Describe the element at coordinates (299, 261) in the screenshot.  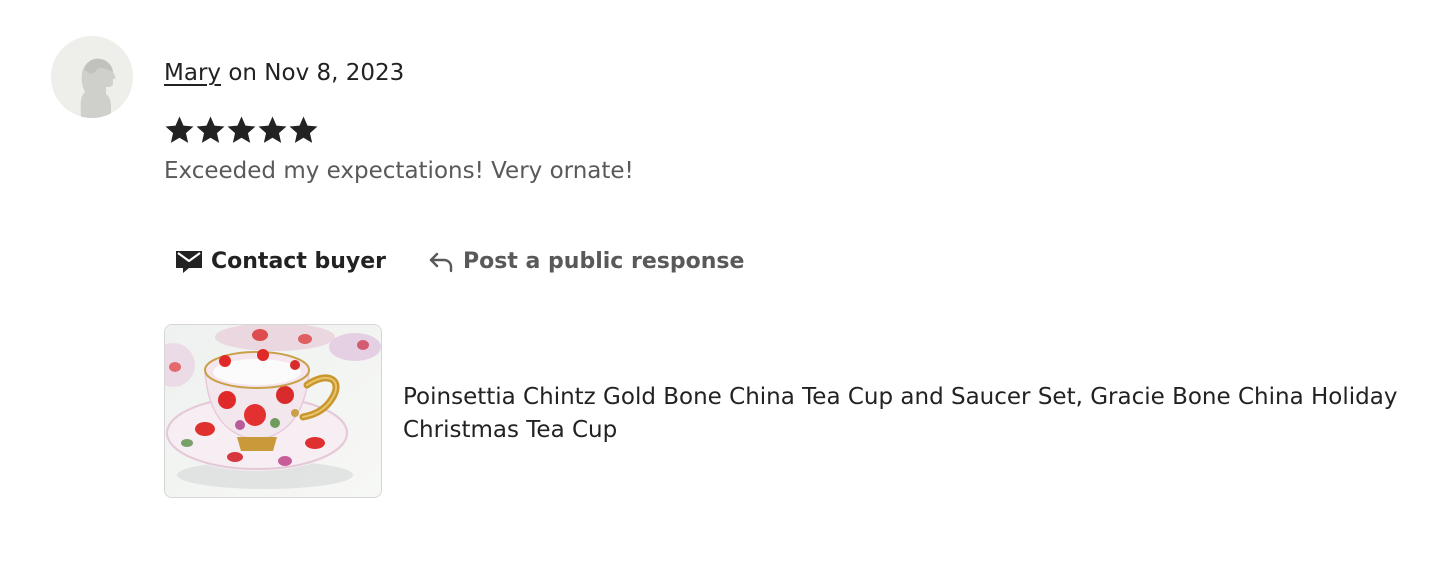
I see `contact-buyer-label: Contact buyer` at that location.